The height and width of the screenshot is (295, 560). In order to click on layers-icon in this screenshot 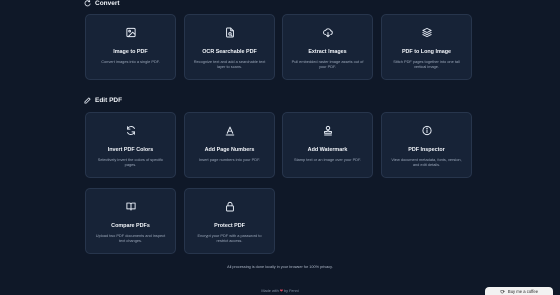, I will do `click(426, 32)`.